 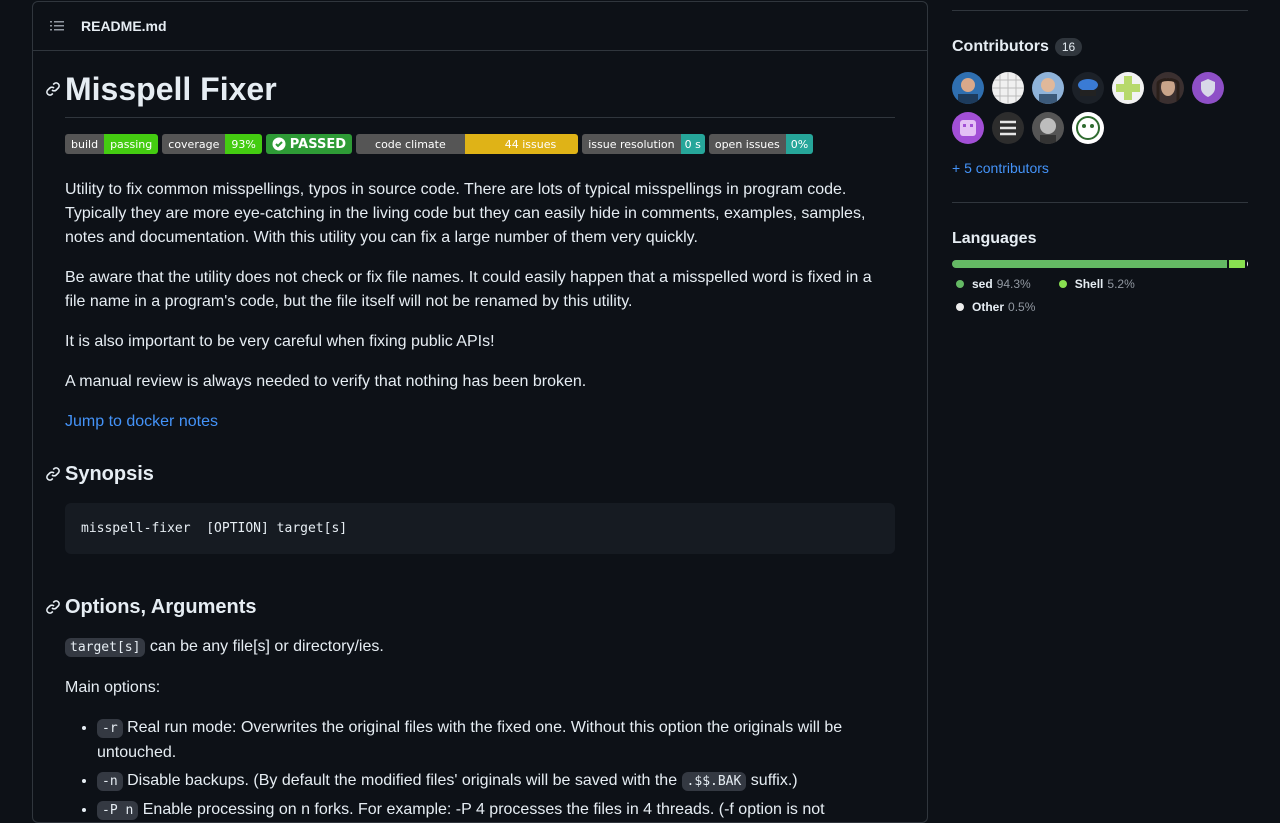 I want to click on table-of-contents-icon, so click(x=57, y=26).